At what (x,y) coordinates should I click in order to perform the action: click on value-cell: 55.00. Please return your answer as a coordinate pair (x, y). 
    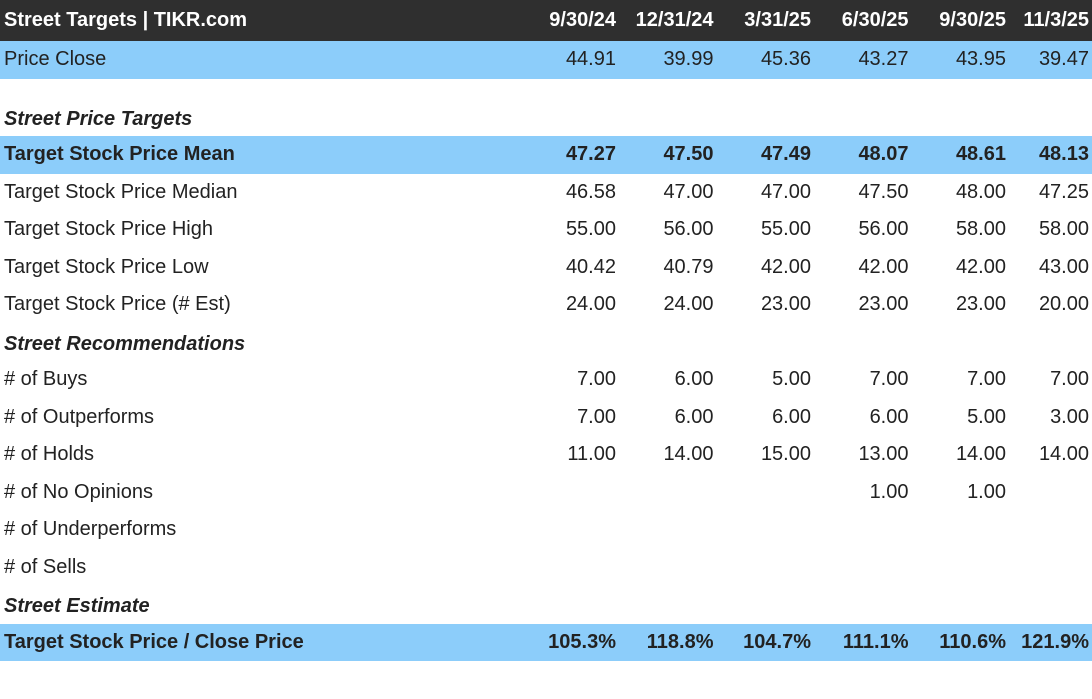
    Looking at the image, I should click on (785, 229).